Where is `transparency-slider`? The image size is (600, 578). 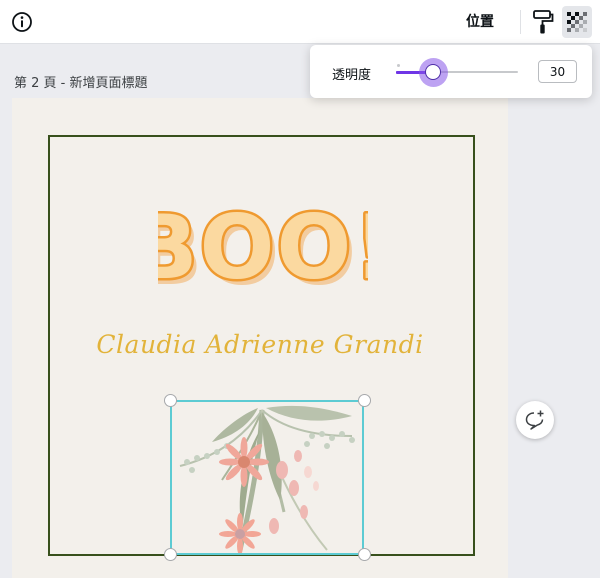 transparency-slider is located at coordinates (458, 72).